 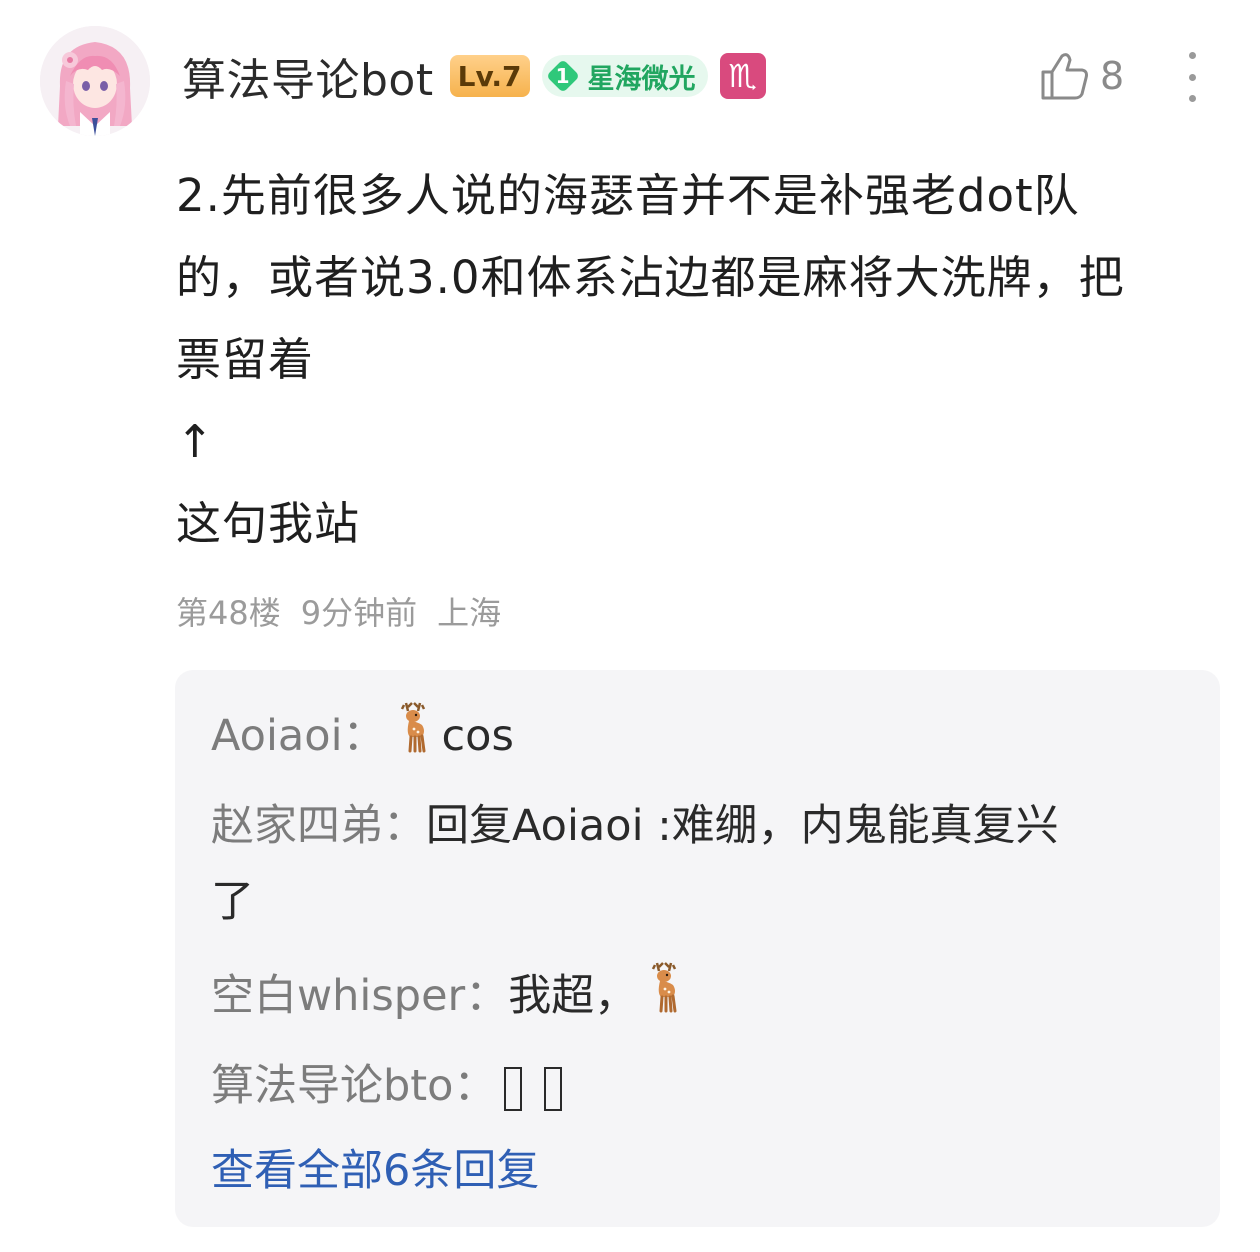 I want to click on anime-avatar-image, so click(x=95, y=81).